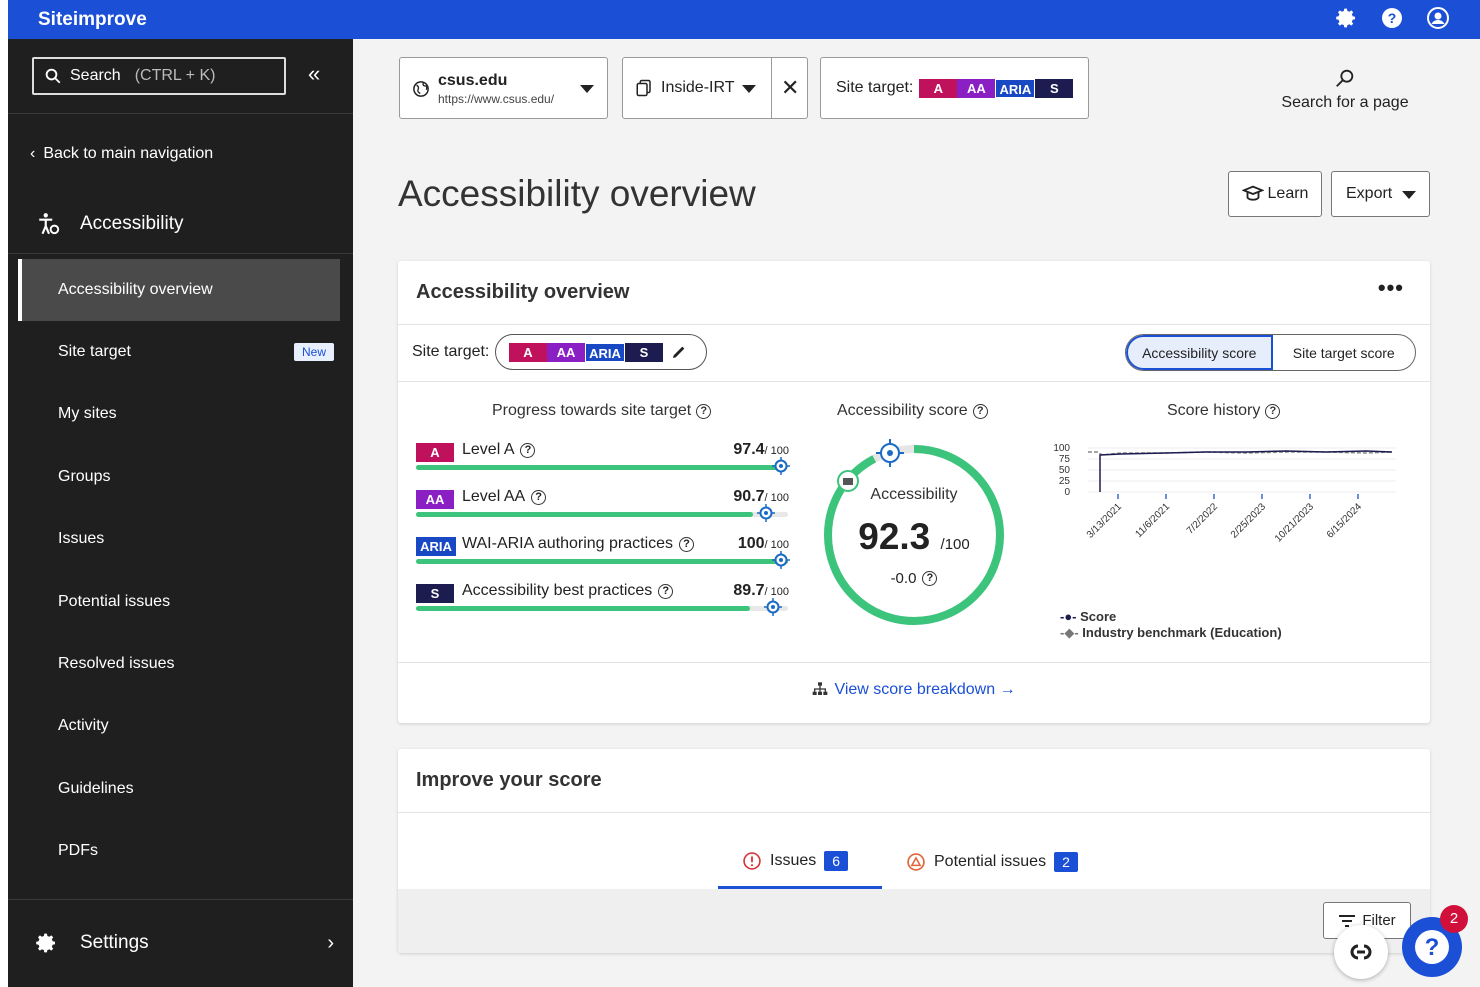  What do you see at coordinates (421, 89) in the screenshot?
I see `globe-icon` at bounding box center [421, 89].